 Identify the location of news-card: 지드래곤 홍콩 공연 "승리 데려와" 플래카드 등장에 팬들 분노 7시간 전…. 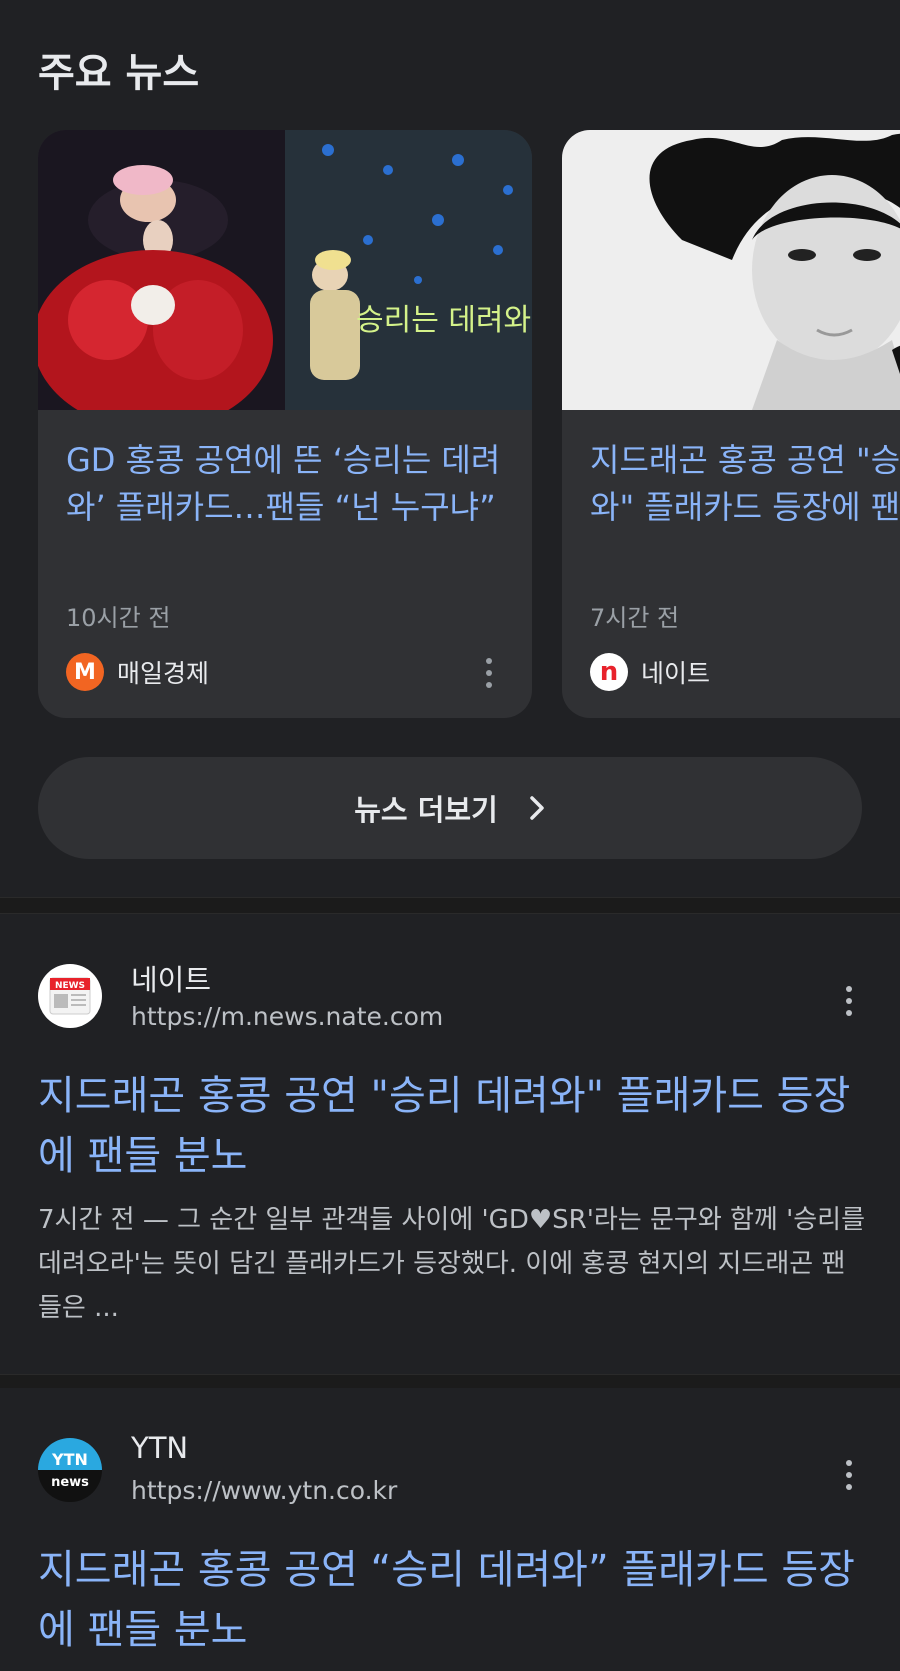
(731, 424).